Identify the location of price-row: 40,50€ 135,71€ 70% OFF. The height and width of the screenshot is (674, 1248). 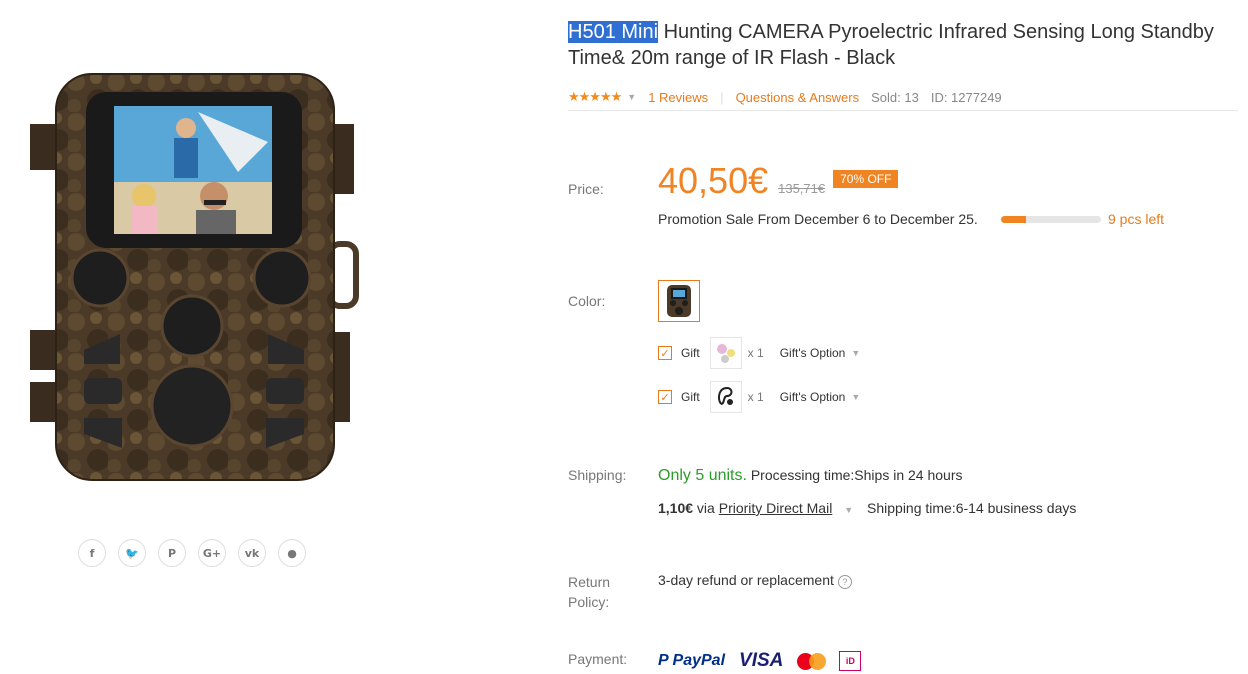
(778, 181).